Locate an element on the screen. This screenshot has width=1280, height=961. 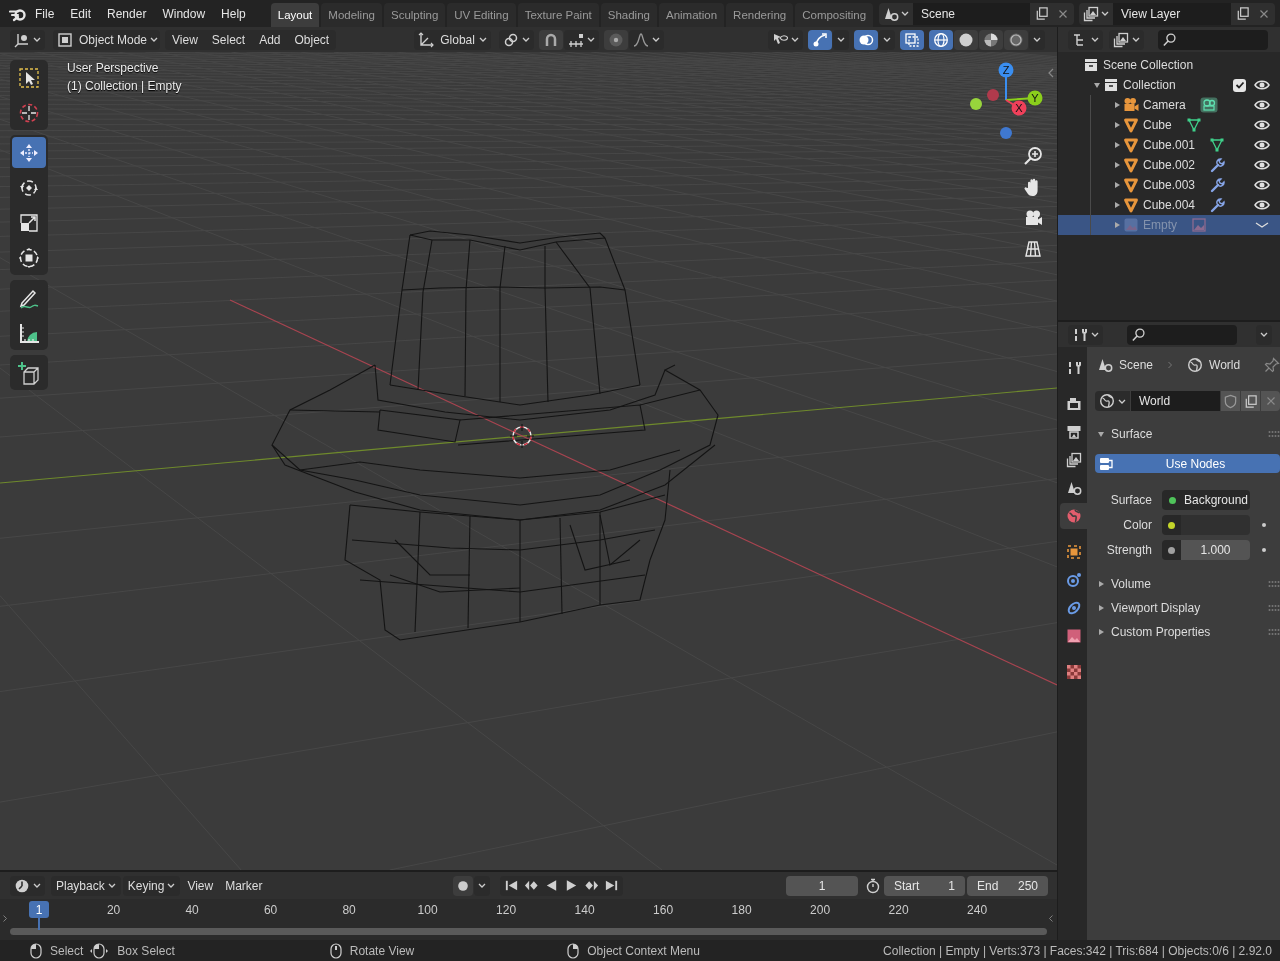
workspace-tab: UV Editing is located at coordinates (481, 15).